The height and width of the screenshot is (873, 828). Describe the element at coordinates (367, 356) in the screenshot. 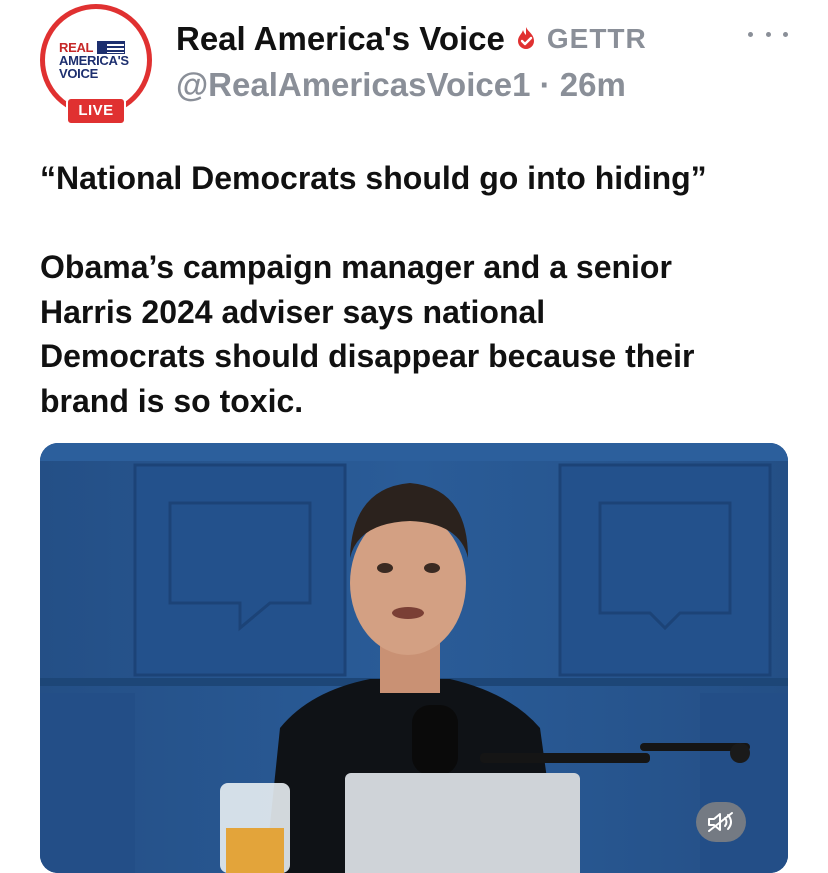

I see `post-body-line: Democrats should disappear because their` at that location.